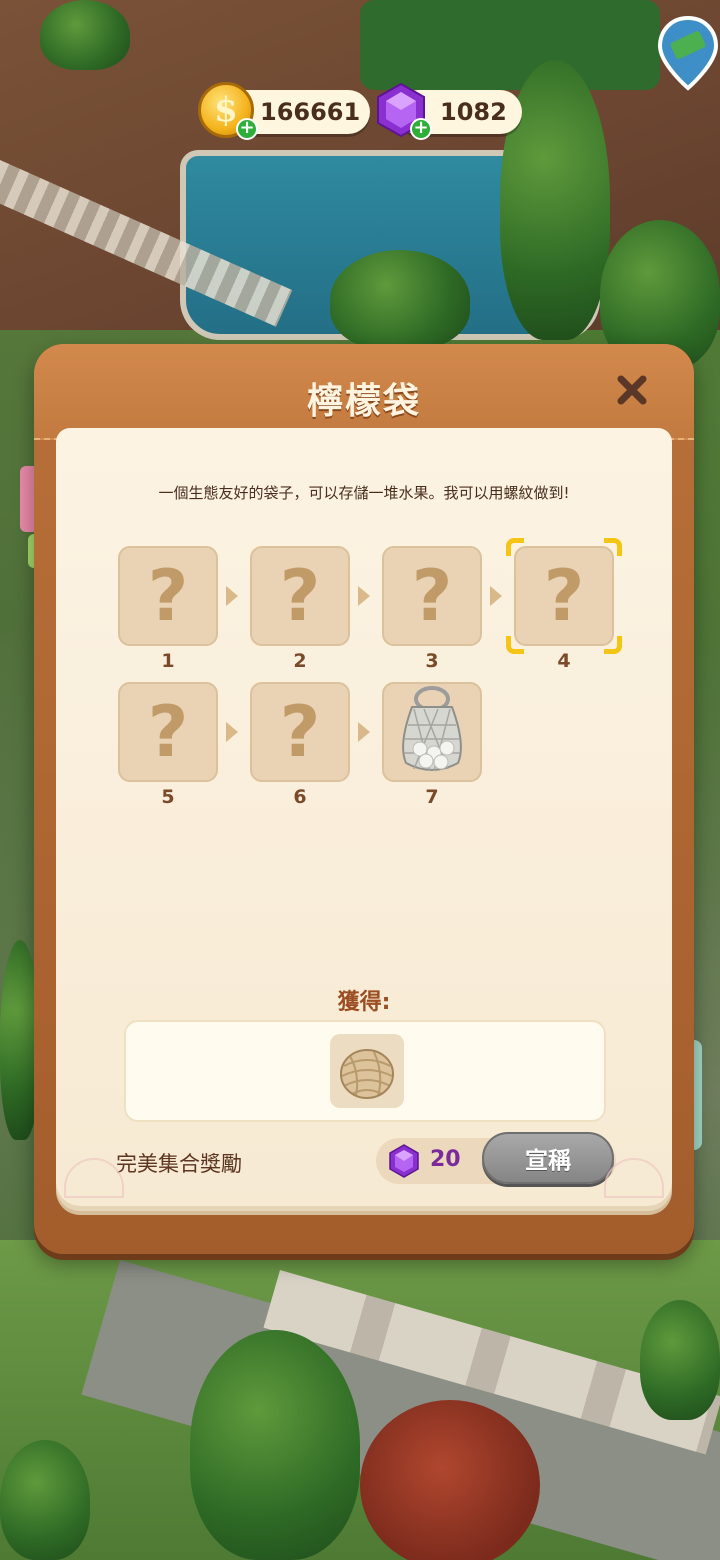 The width and height of the screenshot is (720, 1560). I want to click on coin-count: 166661, so click(310, 112).